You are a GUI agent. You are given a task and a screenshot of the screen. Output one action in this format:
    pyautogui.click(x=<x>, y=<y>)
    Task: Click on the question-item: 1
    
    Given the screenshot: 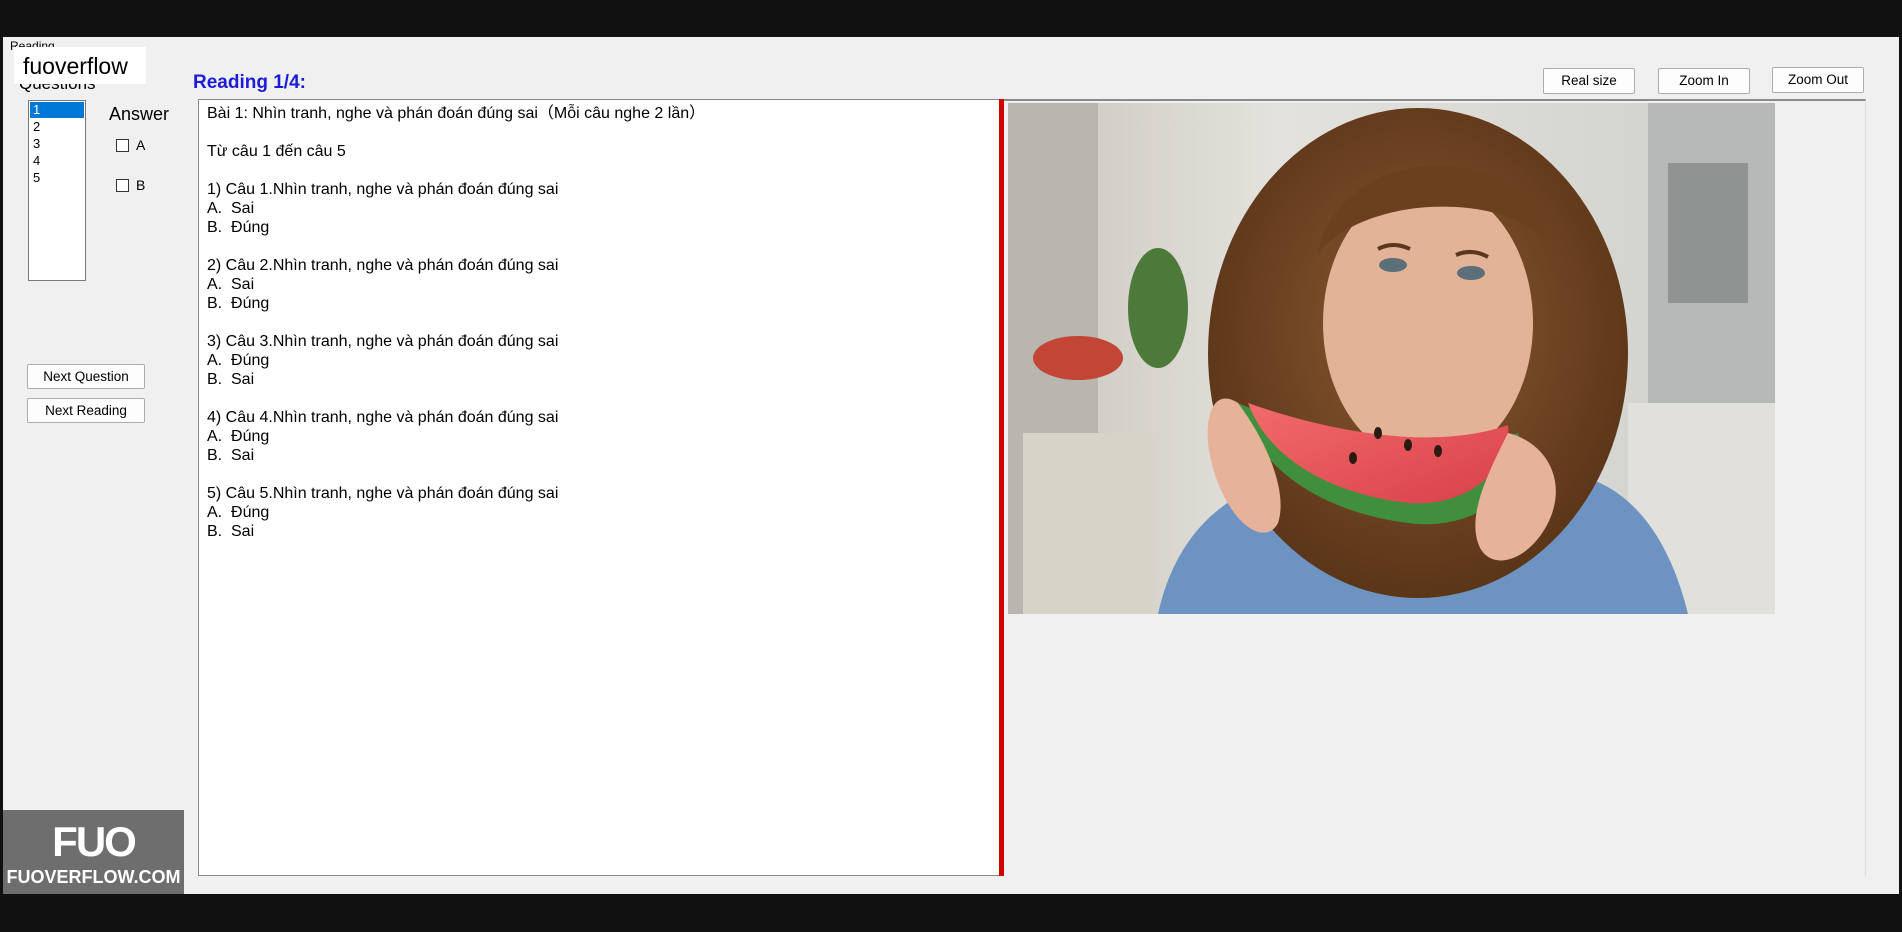 What is the action you would take?
    pyautogui.click(x=57, y=110)
    